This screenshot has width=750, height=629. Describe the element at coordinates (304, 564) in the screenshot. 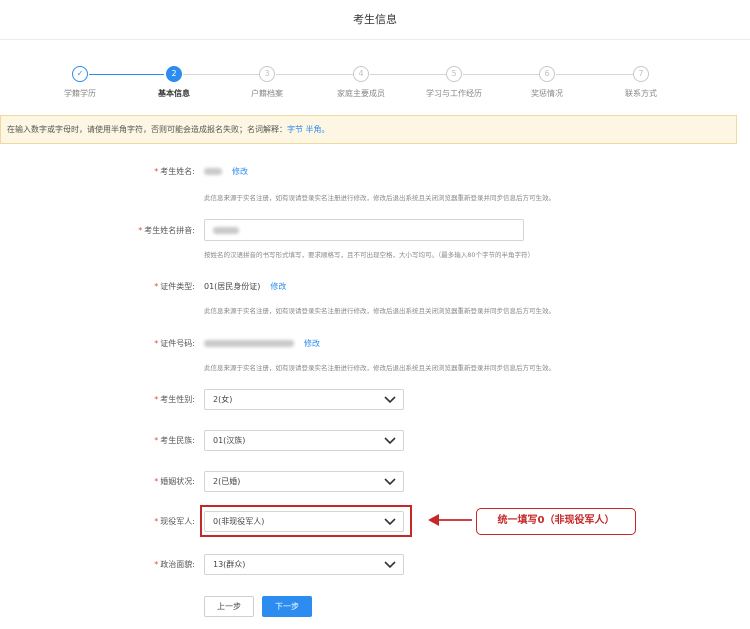

I see `political-select: 13(群众)` at that location.